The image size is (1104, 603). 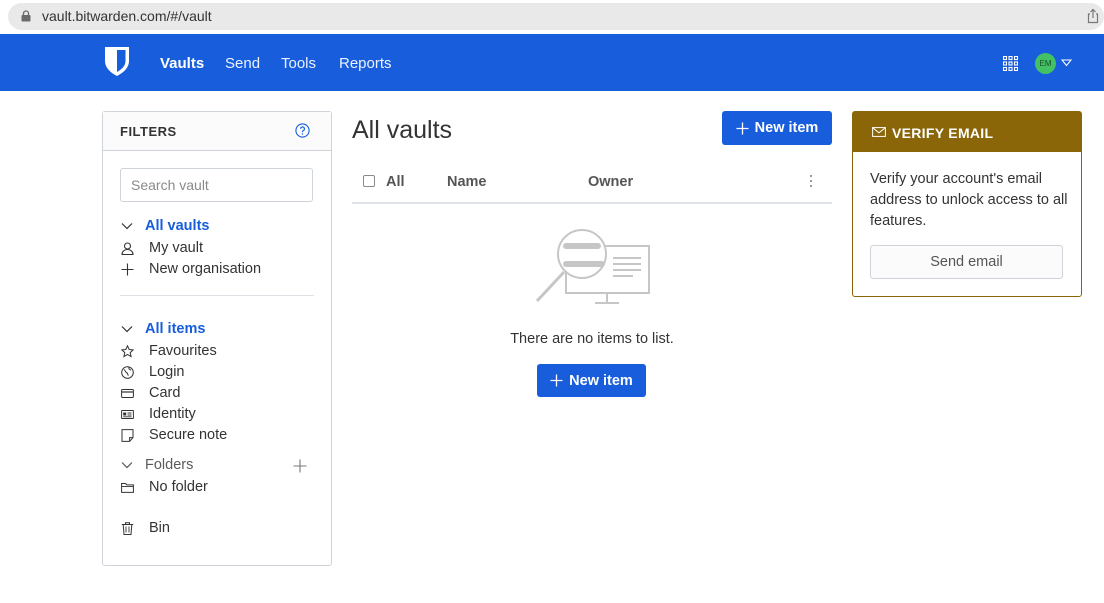 I want to click on empty-state-text: There are no items to list., so click(x=592, y=339).